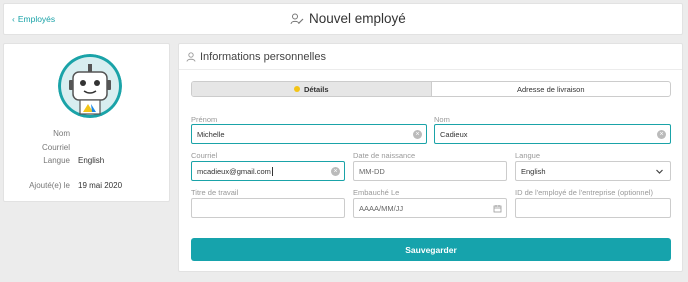 The image size is (688, 282). What do you see at coordinates (430, 208) in the screenshot?
I see `hire-date-field: AAAA/MM/JJ` at bounding box center [430, 208].